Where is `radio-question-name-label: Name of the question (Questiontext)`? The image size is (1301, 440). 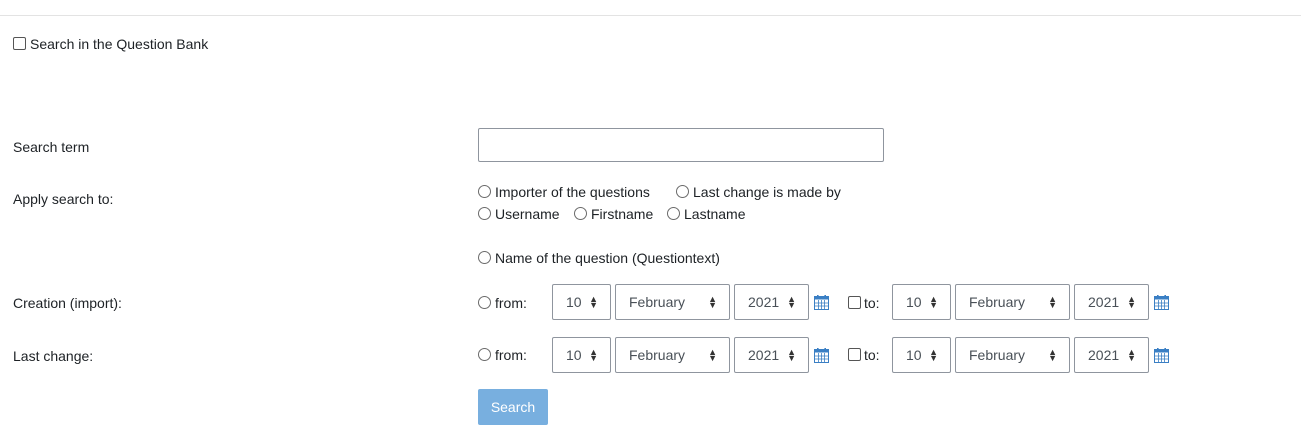 radio-question-name-label: Name of the question (Questiontext) is located at coordinates (607, 258).